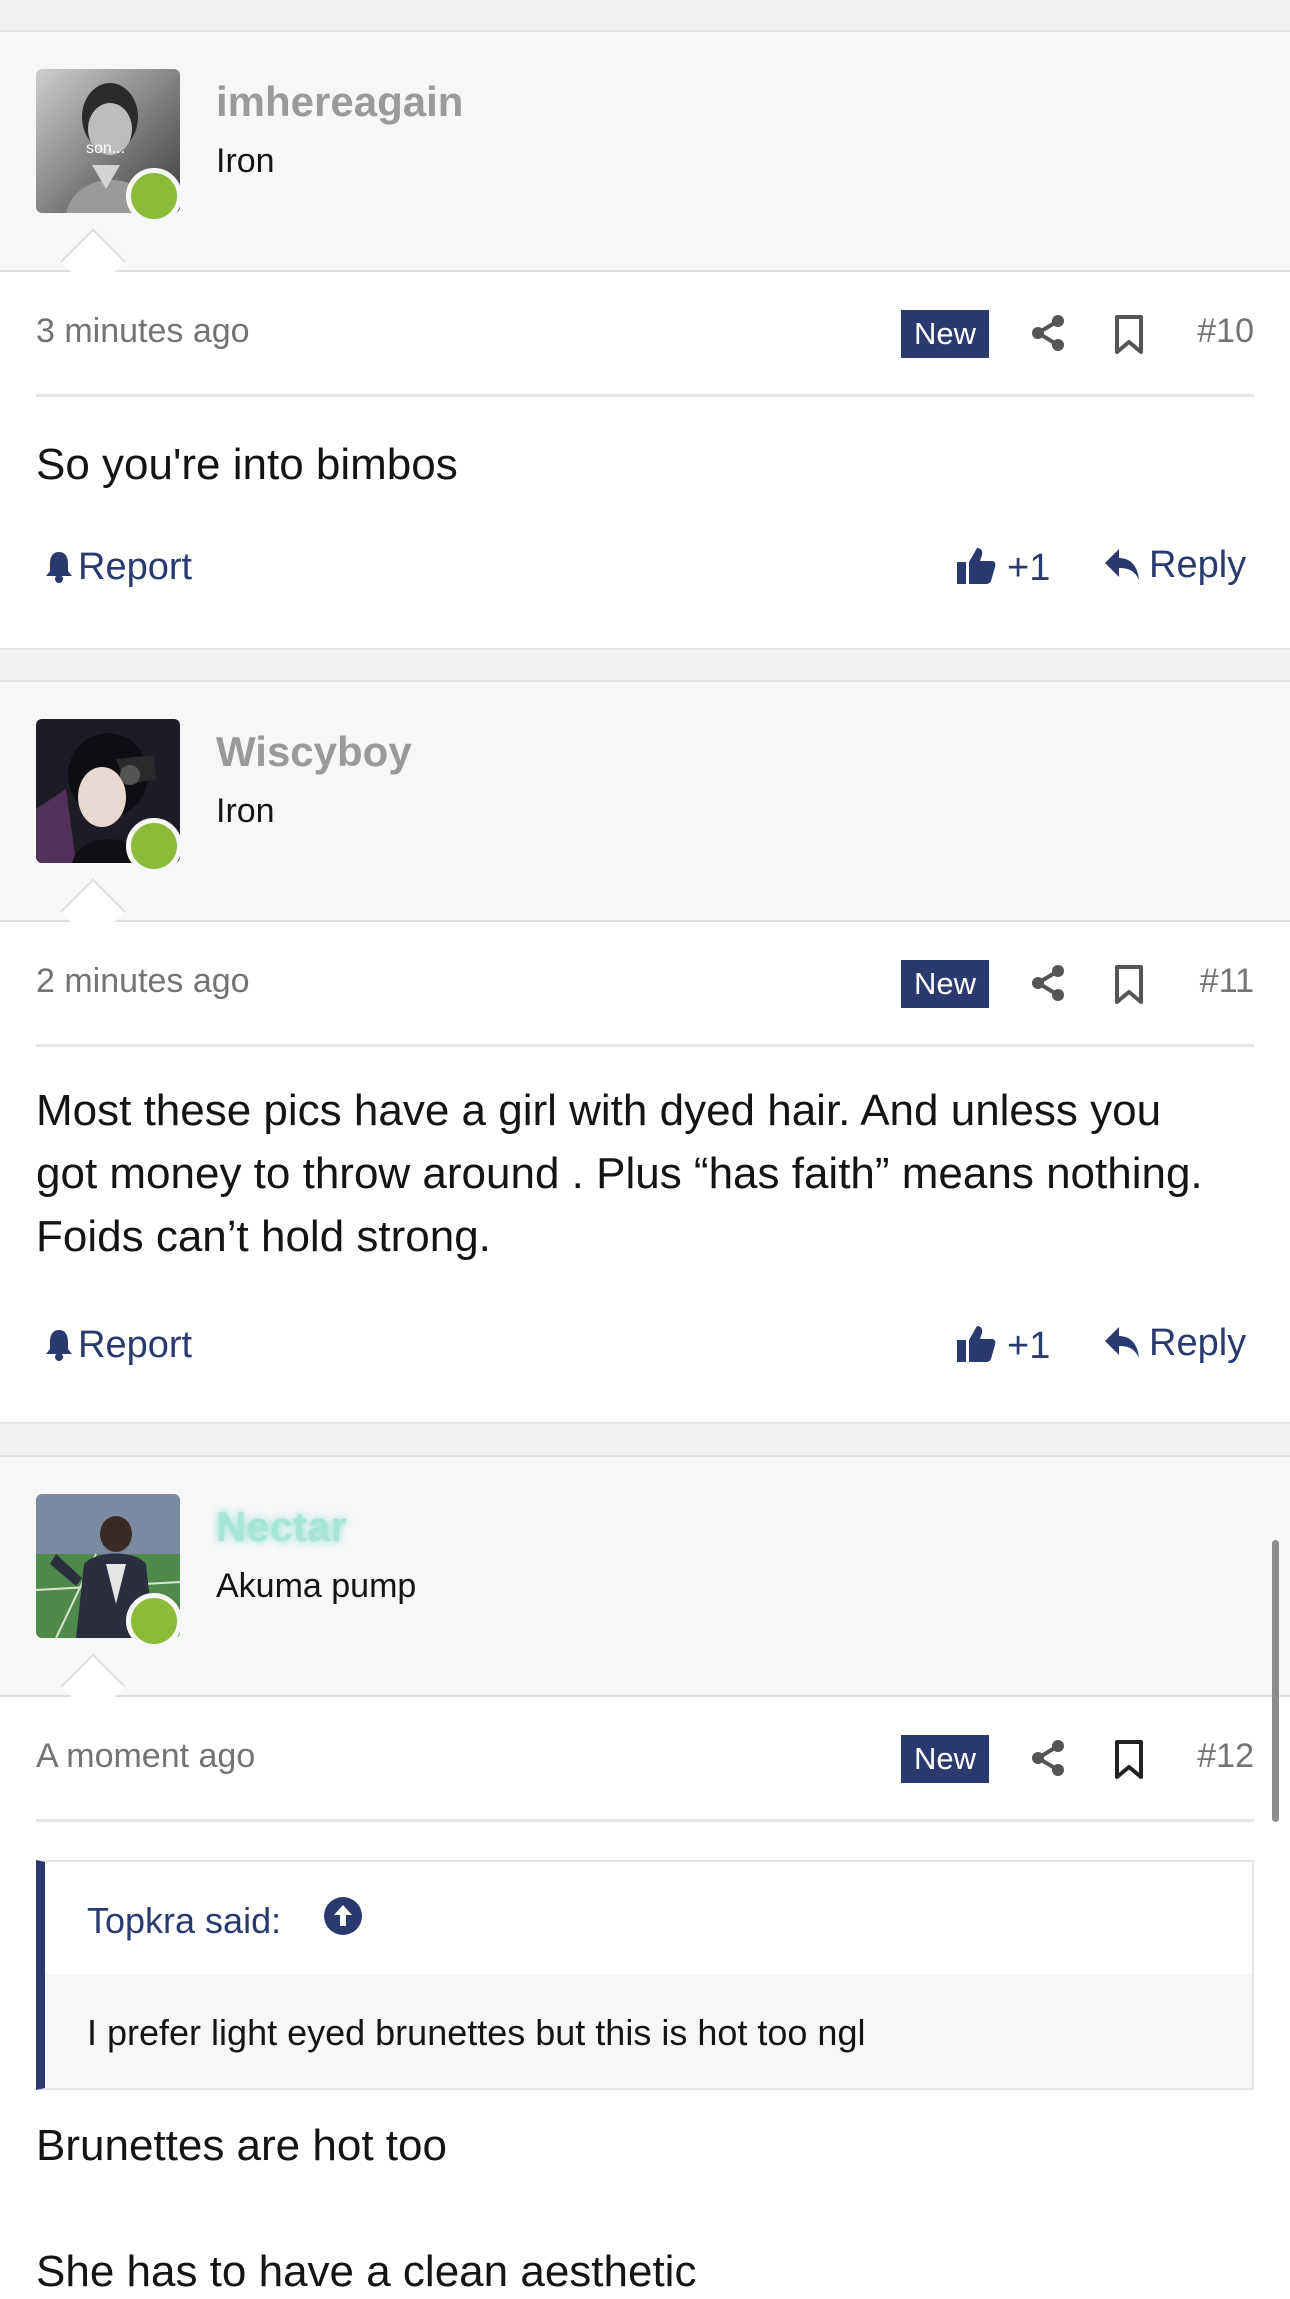 The image size is (1290, 2299). I want to click on post-time: A moment ago, so click(145, 1756).